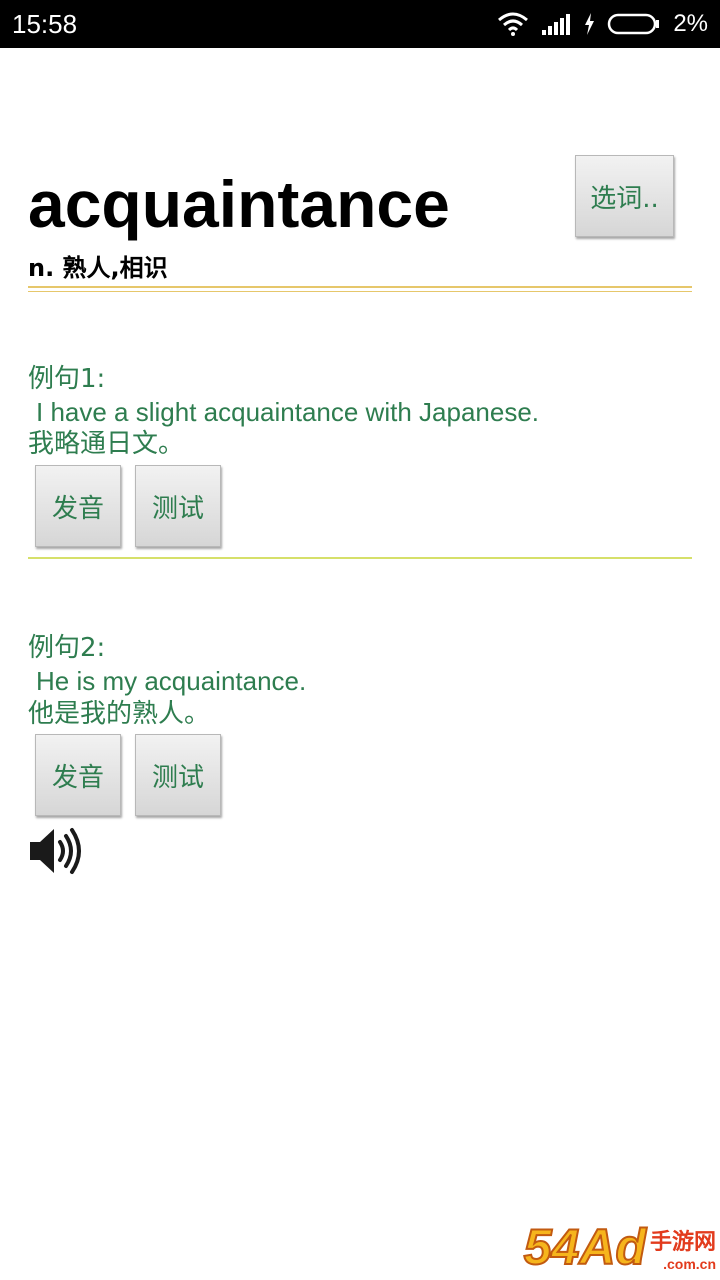  I want to click on watermark-site: 手游网, so click(682, 1242).